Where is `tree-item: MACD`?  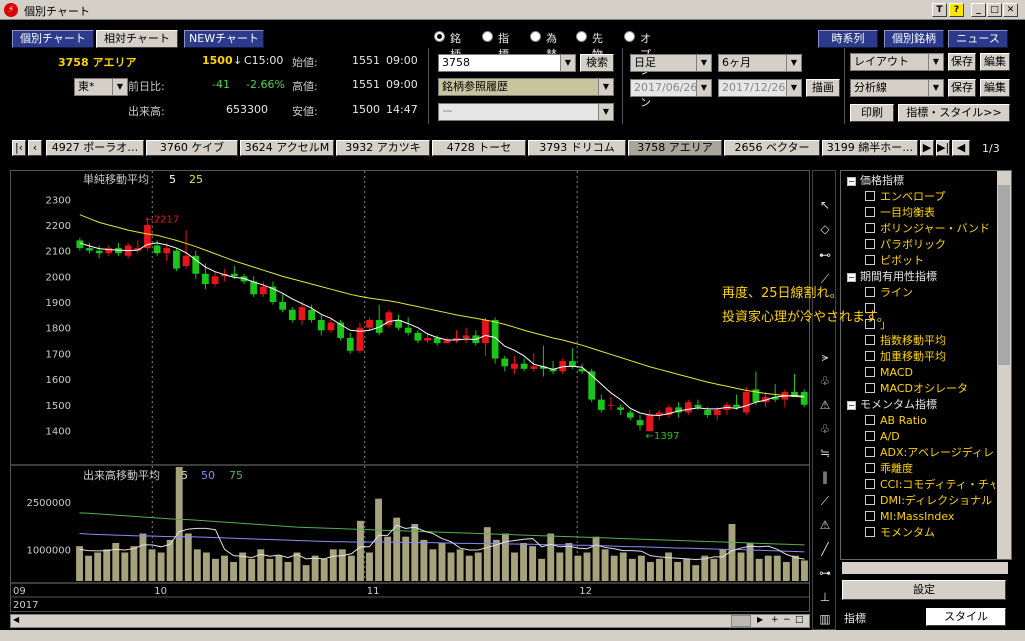
tree-item: MACD is located at coordinates (889, 373).